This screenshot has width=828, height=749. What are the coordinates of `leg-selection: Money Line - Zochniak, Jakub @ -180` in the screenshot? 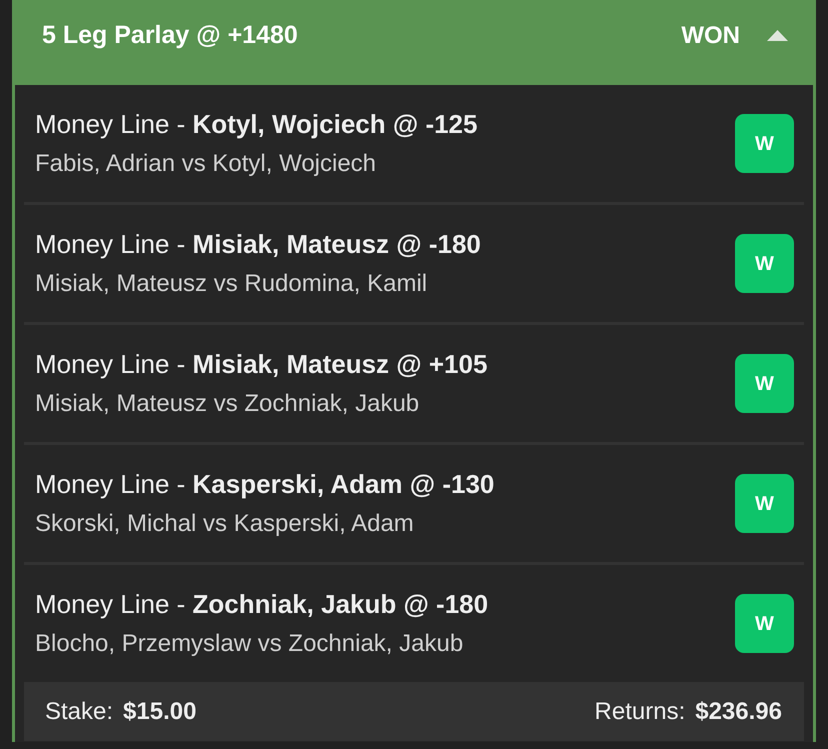 It's located at (261, 604).